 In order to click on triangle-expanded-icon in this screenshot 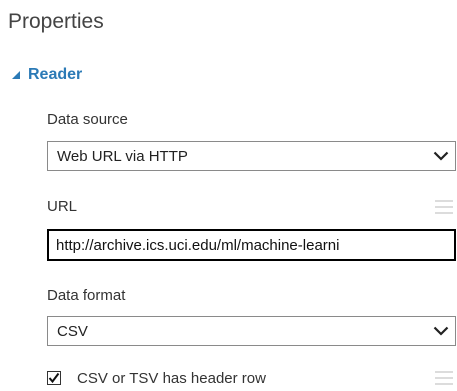, I will do `click(16, 75)`.